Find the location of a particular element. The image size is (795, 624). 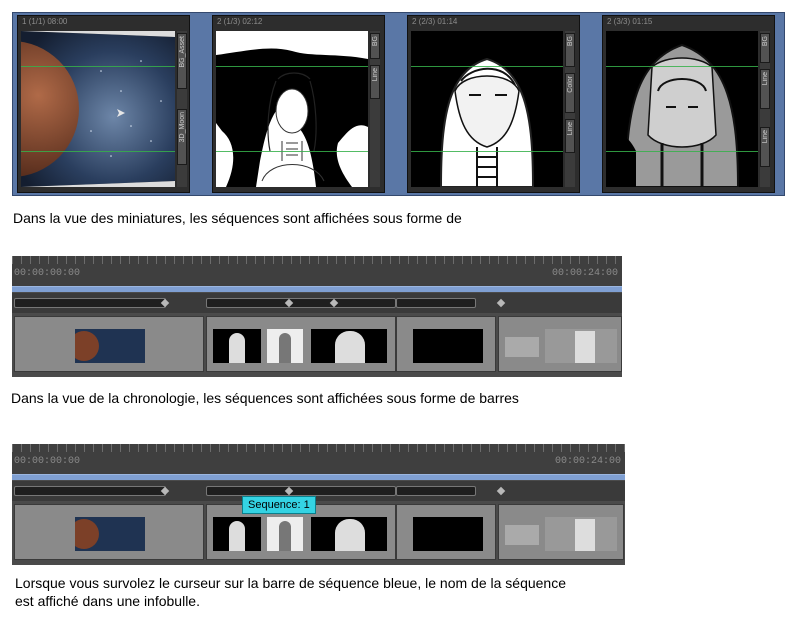

layer-tab-label: Color is located at coordinates (570, 84).